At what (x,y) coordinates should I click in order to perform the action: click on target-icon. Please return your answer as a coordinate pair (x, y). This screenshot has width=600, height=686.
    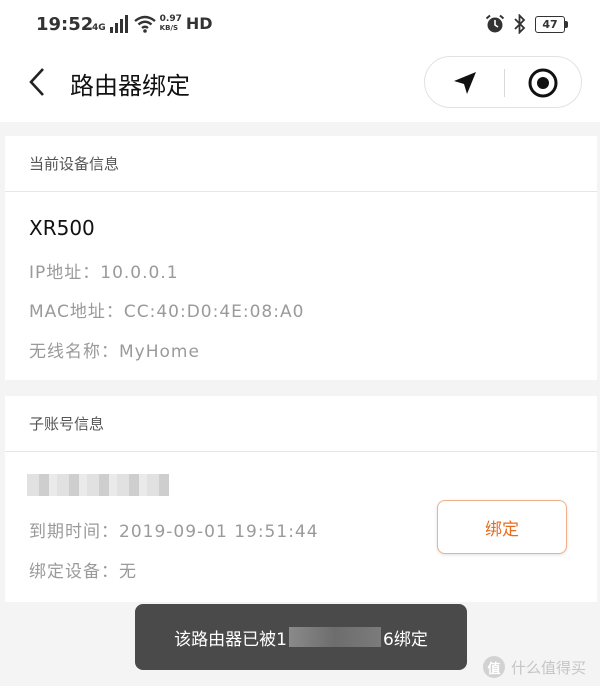
    Looking at the image, I should click on (543, 83).